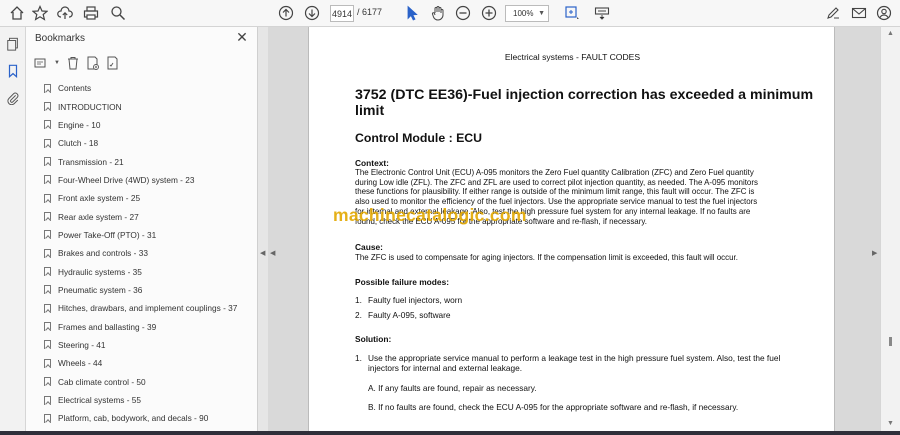 This screenshot has width=900, height=435. What do you see at coordinates (142, 125) in the screenshot?
I see `bookmark-item: Engine - 10` at bounding box center [142, 125].